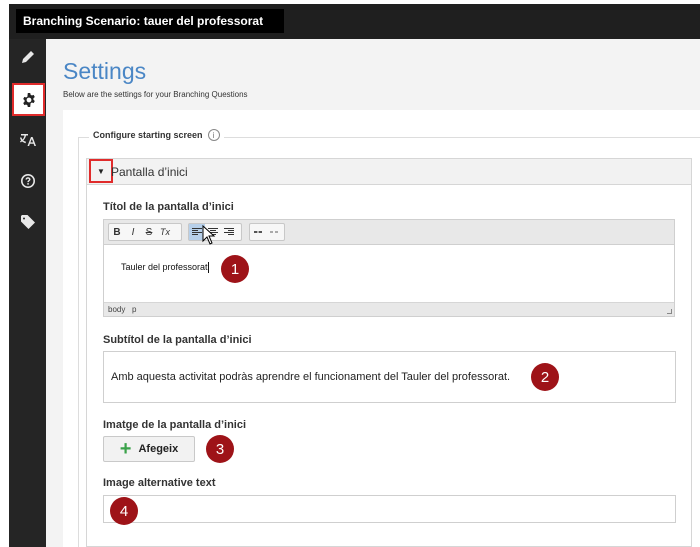 The image size is (700, 547). I want to click on sidebar-item-translate, so click(27, 139).